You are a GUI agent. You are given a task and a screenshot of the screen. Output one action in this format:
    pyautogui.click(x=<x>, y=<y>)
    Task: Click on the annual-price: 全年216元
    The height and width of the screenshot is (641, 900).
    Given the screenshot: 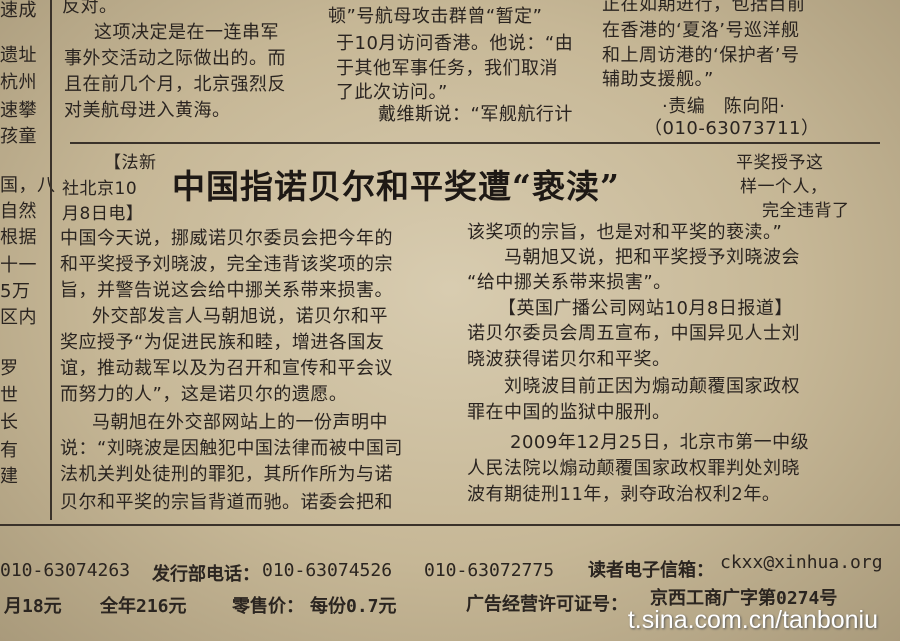 What is the action you would take?
    pyautogui.click(x=143, y=606)
    